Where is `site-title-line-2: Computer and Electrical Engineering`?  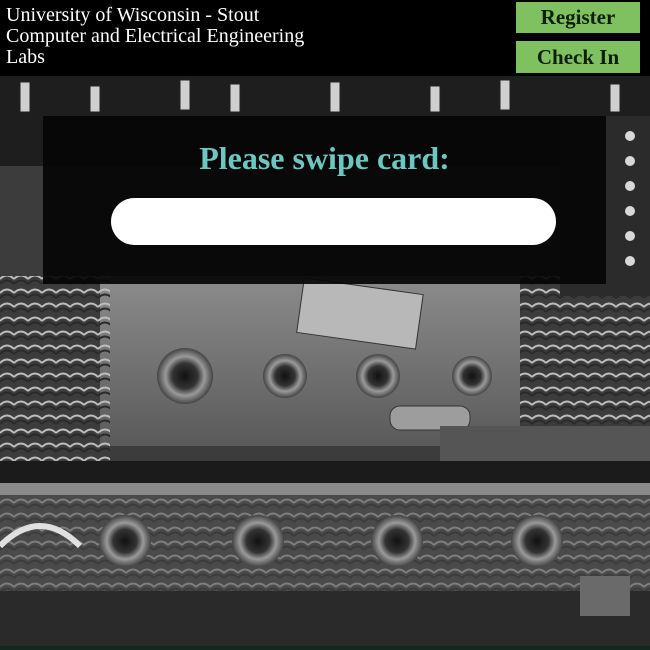
site-title-line-2: Computer and Electrical Engineering is located at coordinates (155, 36).